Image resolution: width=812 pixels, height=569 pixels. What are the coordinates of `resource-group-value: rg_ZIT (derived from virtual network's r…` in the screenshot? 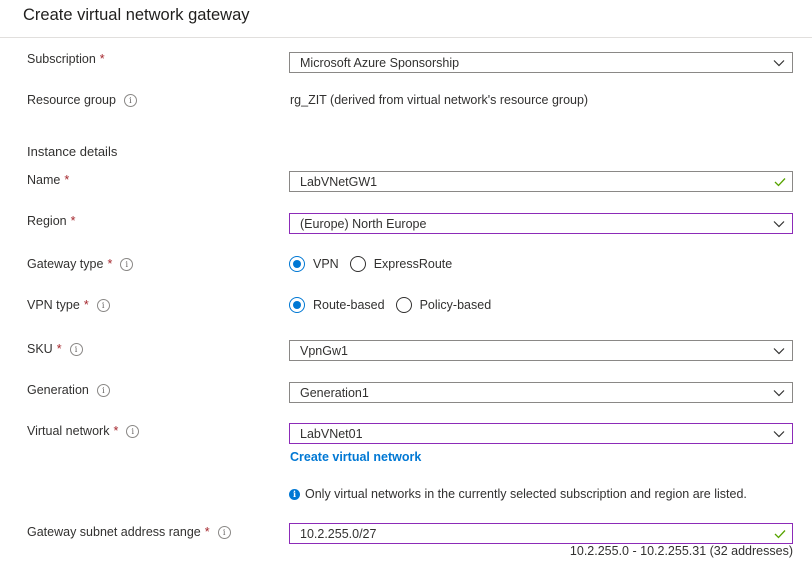 It's located at (439, 100).